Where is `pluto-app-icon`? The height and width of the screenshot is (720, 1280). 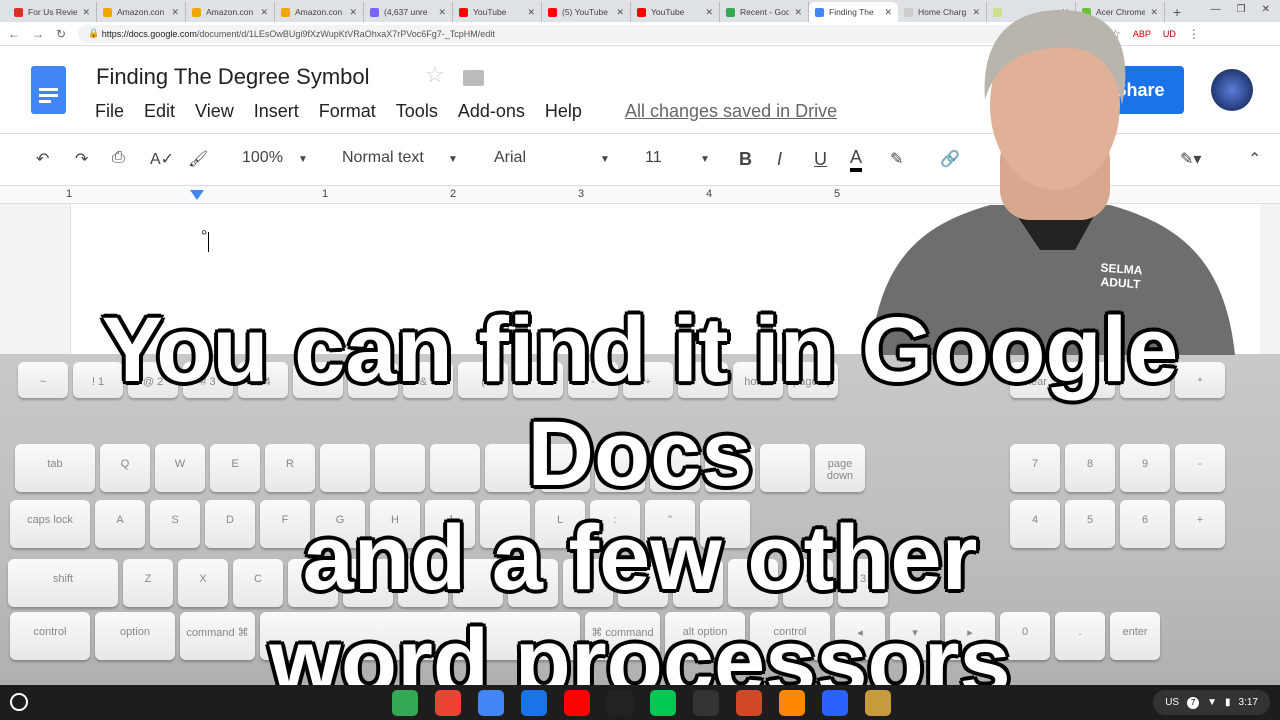
pluto-app-icon is located at coordinates (620, 703).